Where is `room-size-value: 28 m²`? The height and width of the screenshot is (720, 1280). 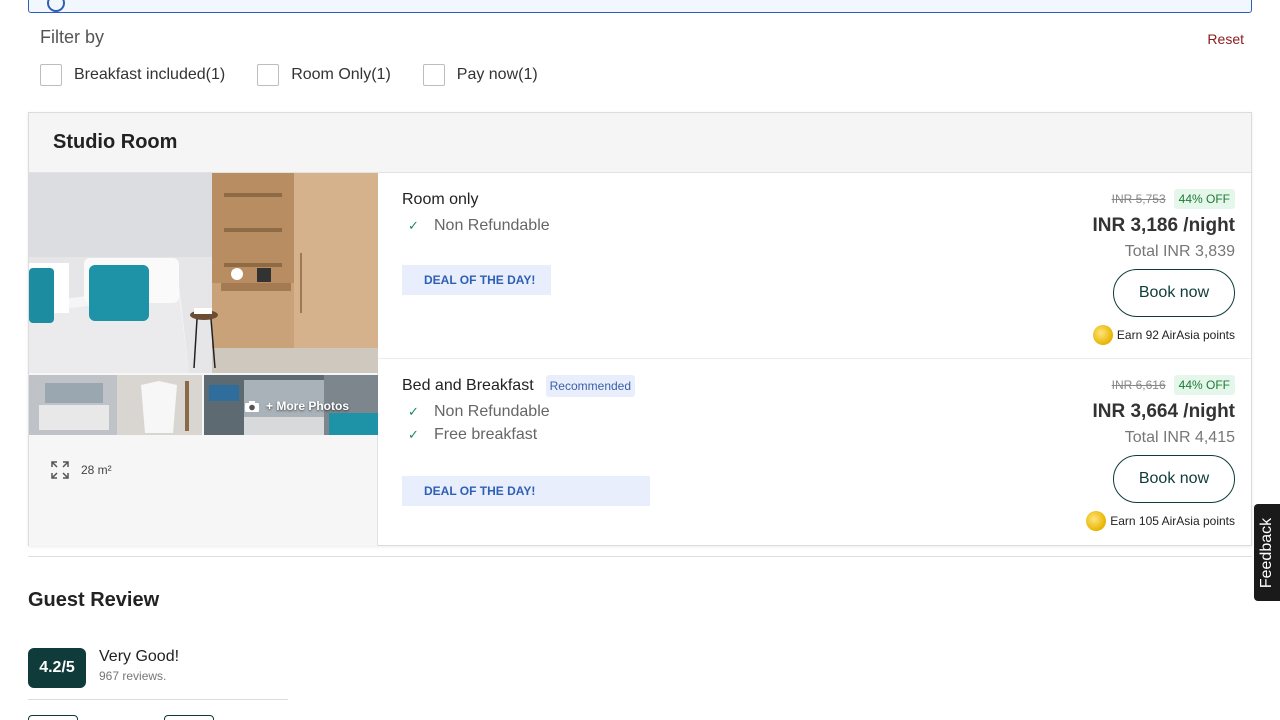
room-size-value: 28 m² is located at coordinates (96, 470).